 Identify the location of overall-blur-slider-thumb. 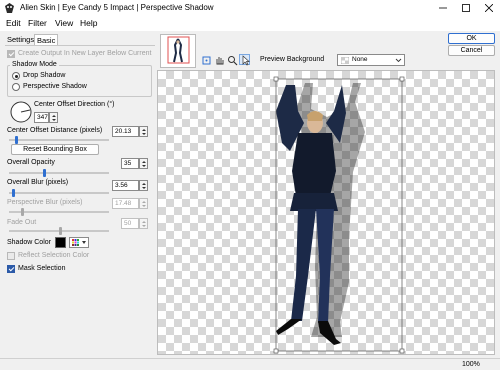
(13, 193).